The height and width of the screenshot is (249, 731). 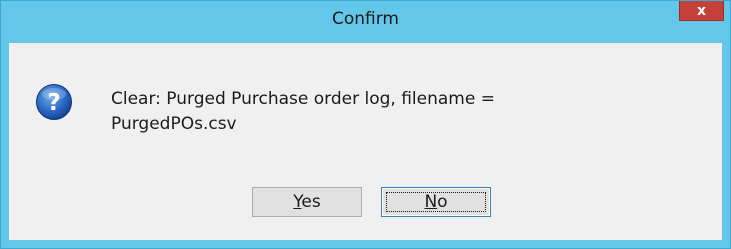 I want to click on window-title: Confirm, so click(x=365, y=19).